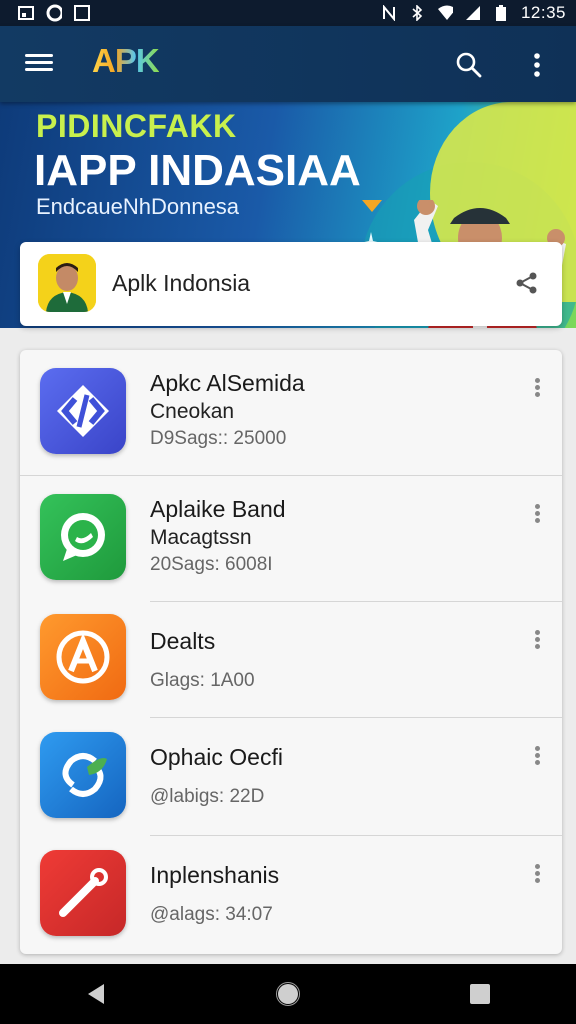  I want to click on status-right: 12:35, so click(473, 13).